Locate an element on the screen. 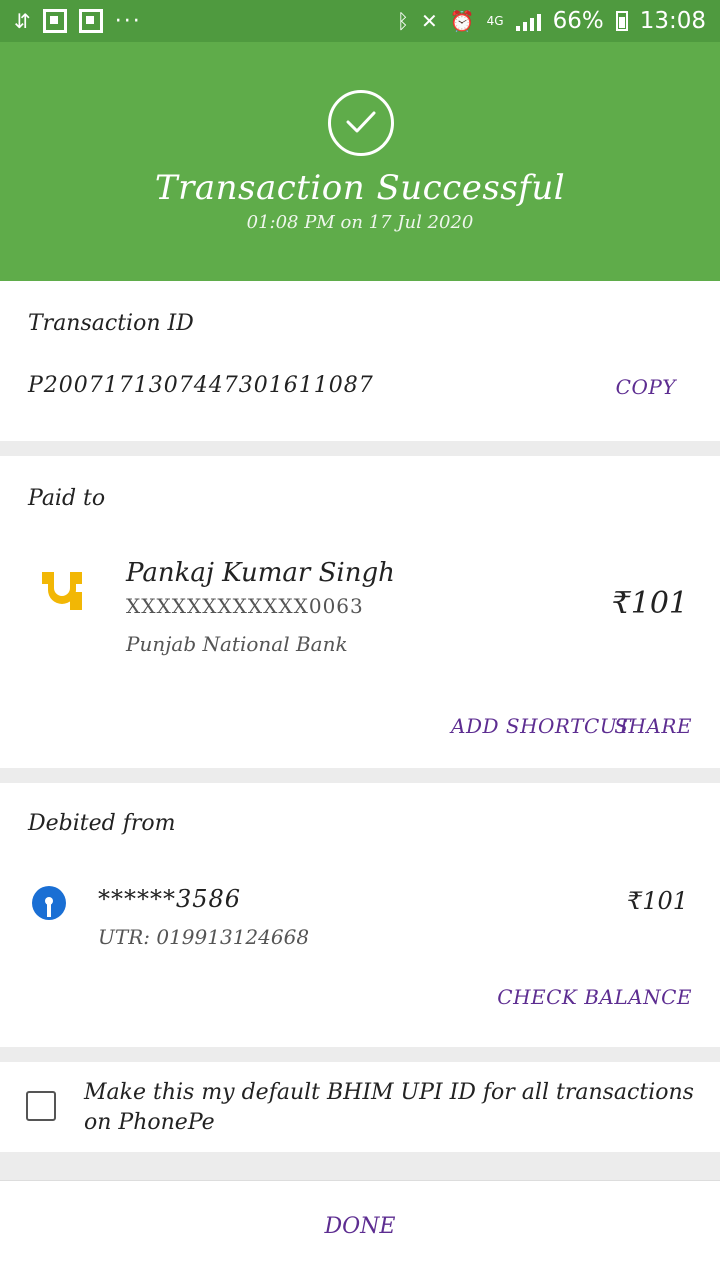  debit-account-number: ******3586 is located at coordinates (170, 899).